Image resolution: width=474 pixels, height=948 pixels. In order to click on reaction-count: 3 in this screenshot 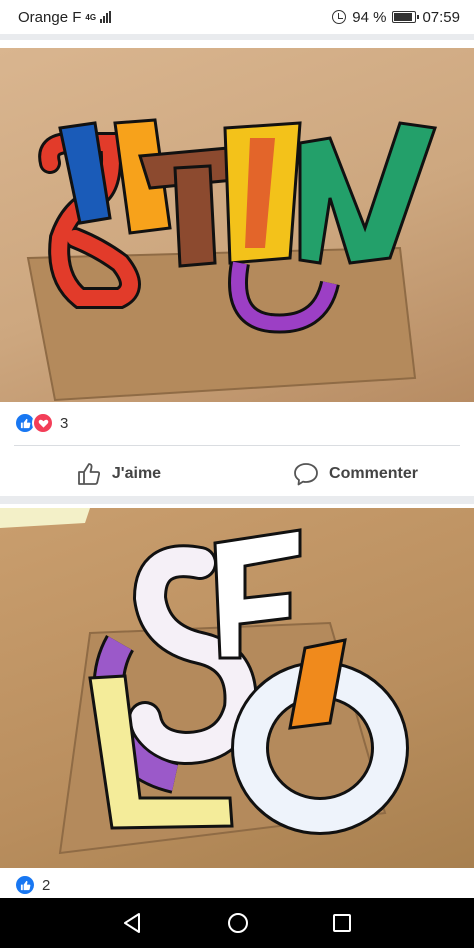, I will do `click(64, 423)`.